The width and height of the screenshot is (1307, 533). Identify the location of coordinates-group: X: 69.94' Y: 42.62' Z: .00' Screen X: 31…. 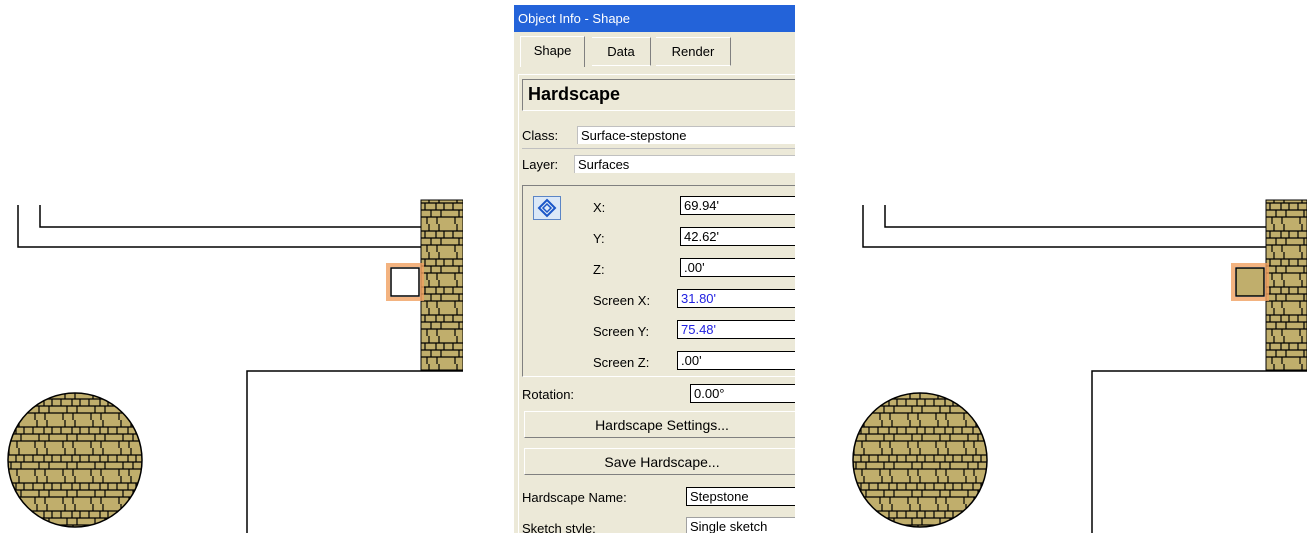
(658, 281).